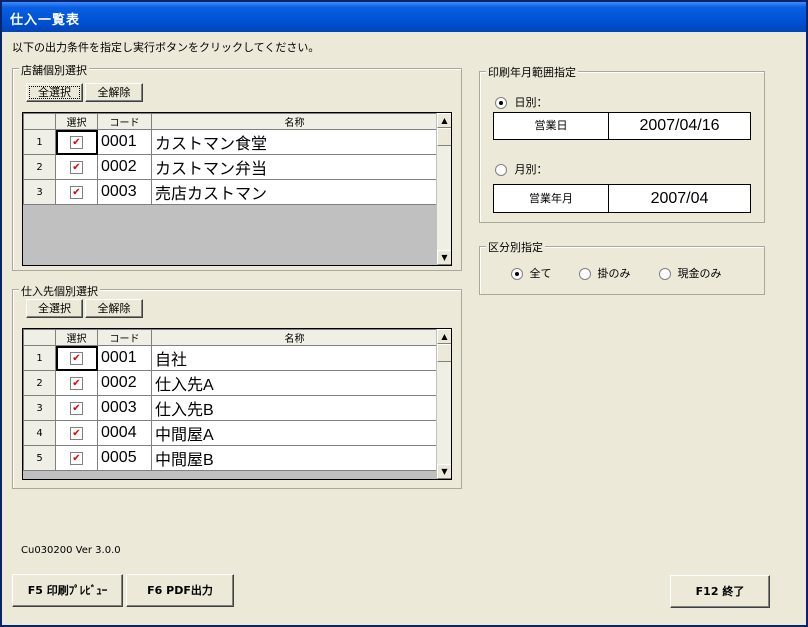  I want to click on business-date-field: 営業日 2007/04/16, so click(622, 126).